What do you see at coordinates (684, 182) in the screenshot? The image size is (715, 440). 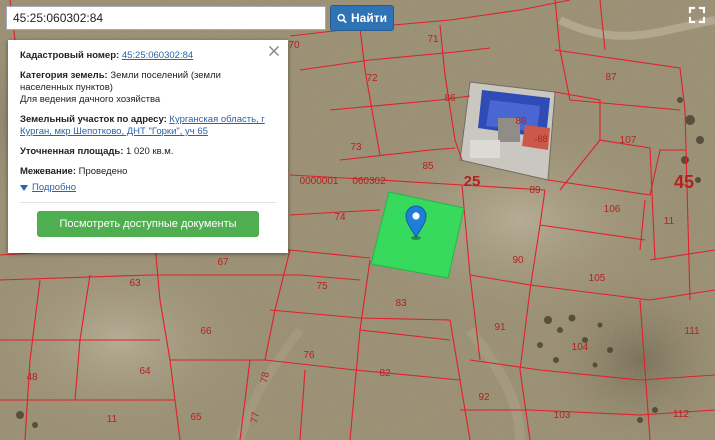 I see `quarter-number-label: 45` at bounding box center [684, 182].